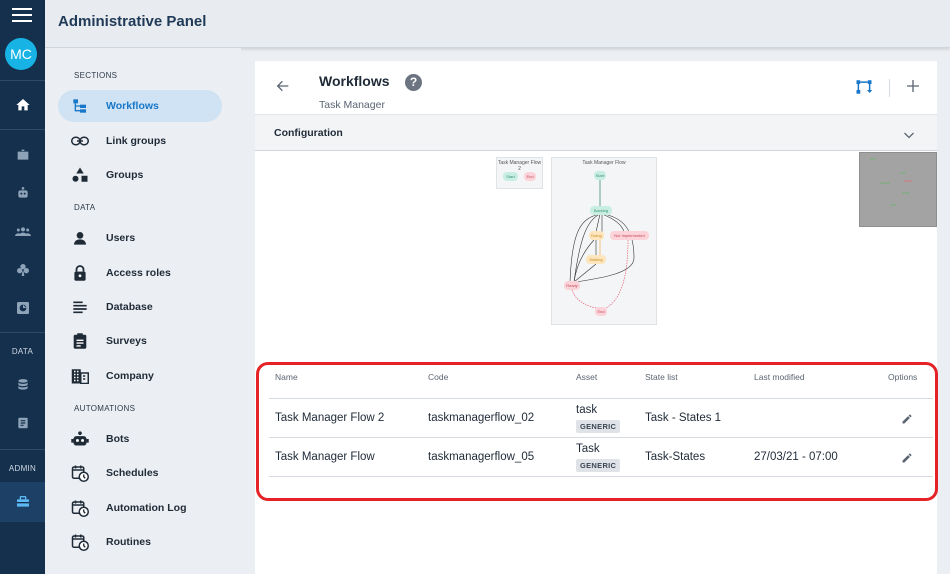 Image resolution: width=950 pixels, height=574 pixels. Describe the element at coordinates (96, 75) in the screenshot. I see `sections-heading: SECTIONS` at that location.